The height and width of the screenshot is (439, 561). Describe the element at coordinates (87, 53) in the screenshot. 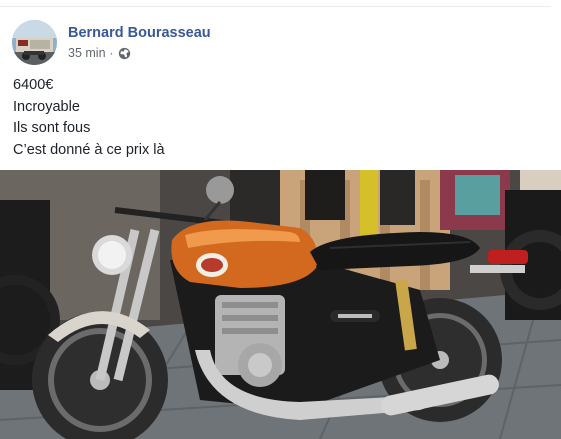

I see `post-timestamp: 35 min` at that location.